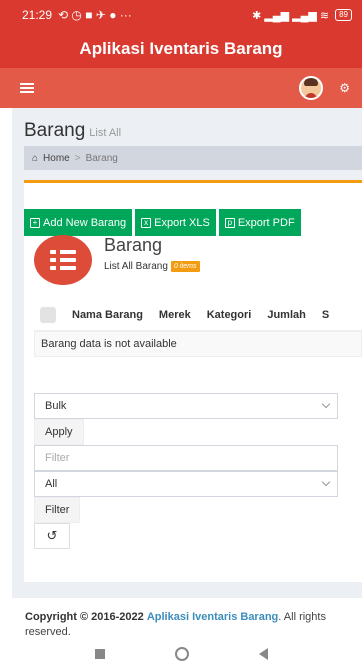 The height and width of the screenshot is (668, 362). I want to click on column-header-kategori: Kategori, so click(229, 315).